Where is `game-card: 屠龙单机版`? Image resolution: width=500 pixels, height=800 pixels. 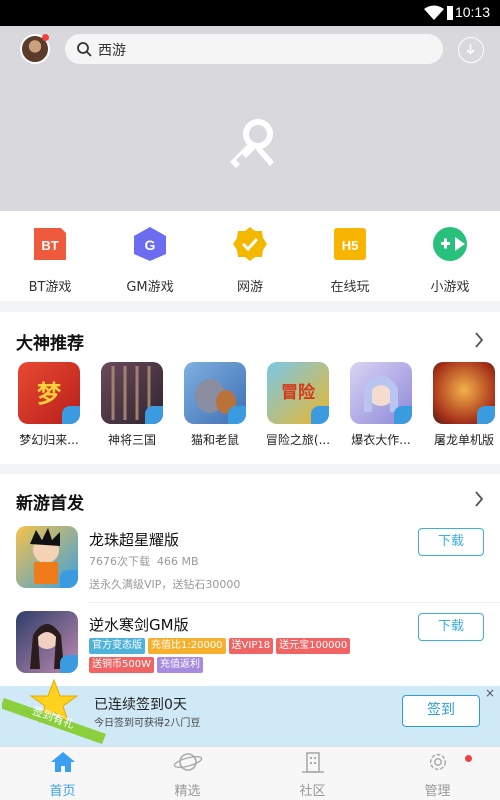 game-card: 屠龙单机版 is located at coordinates (462, 405).